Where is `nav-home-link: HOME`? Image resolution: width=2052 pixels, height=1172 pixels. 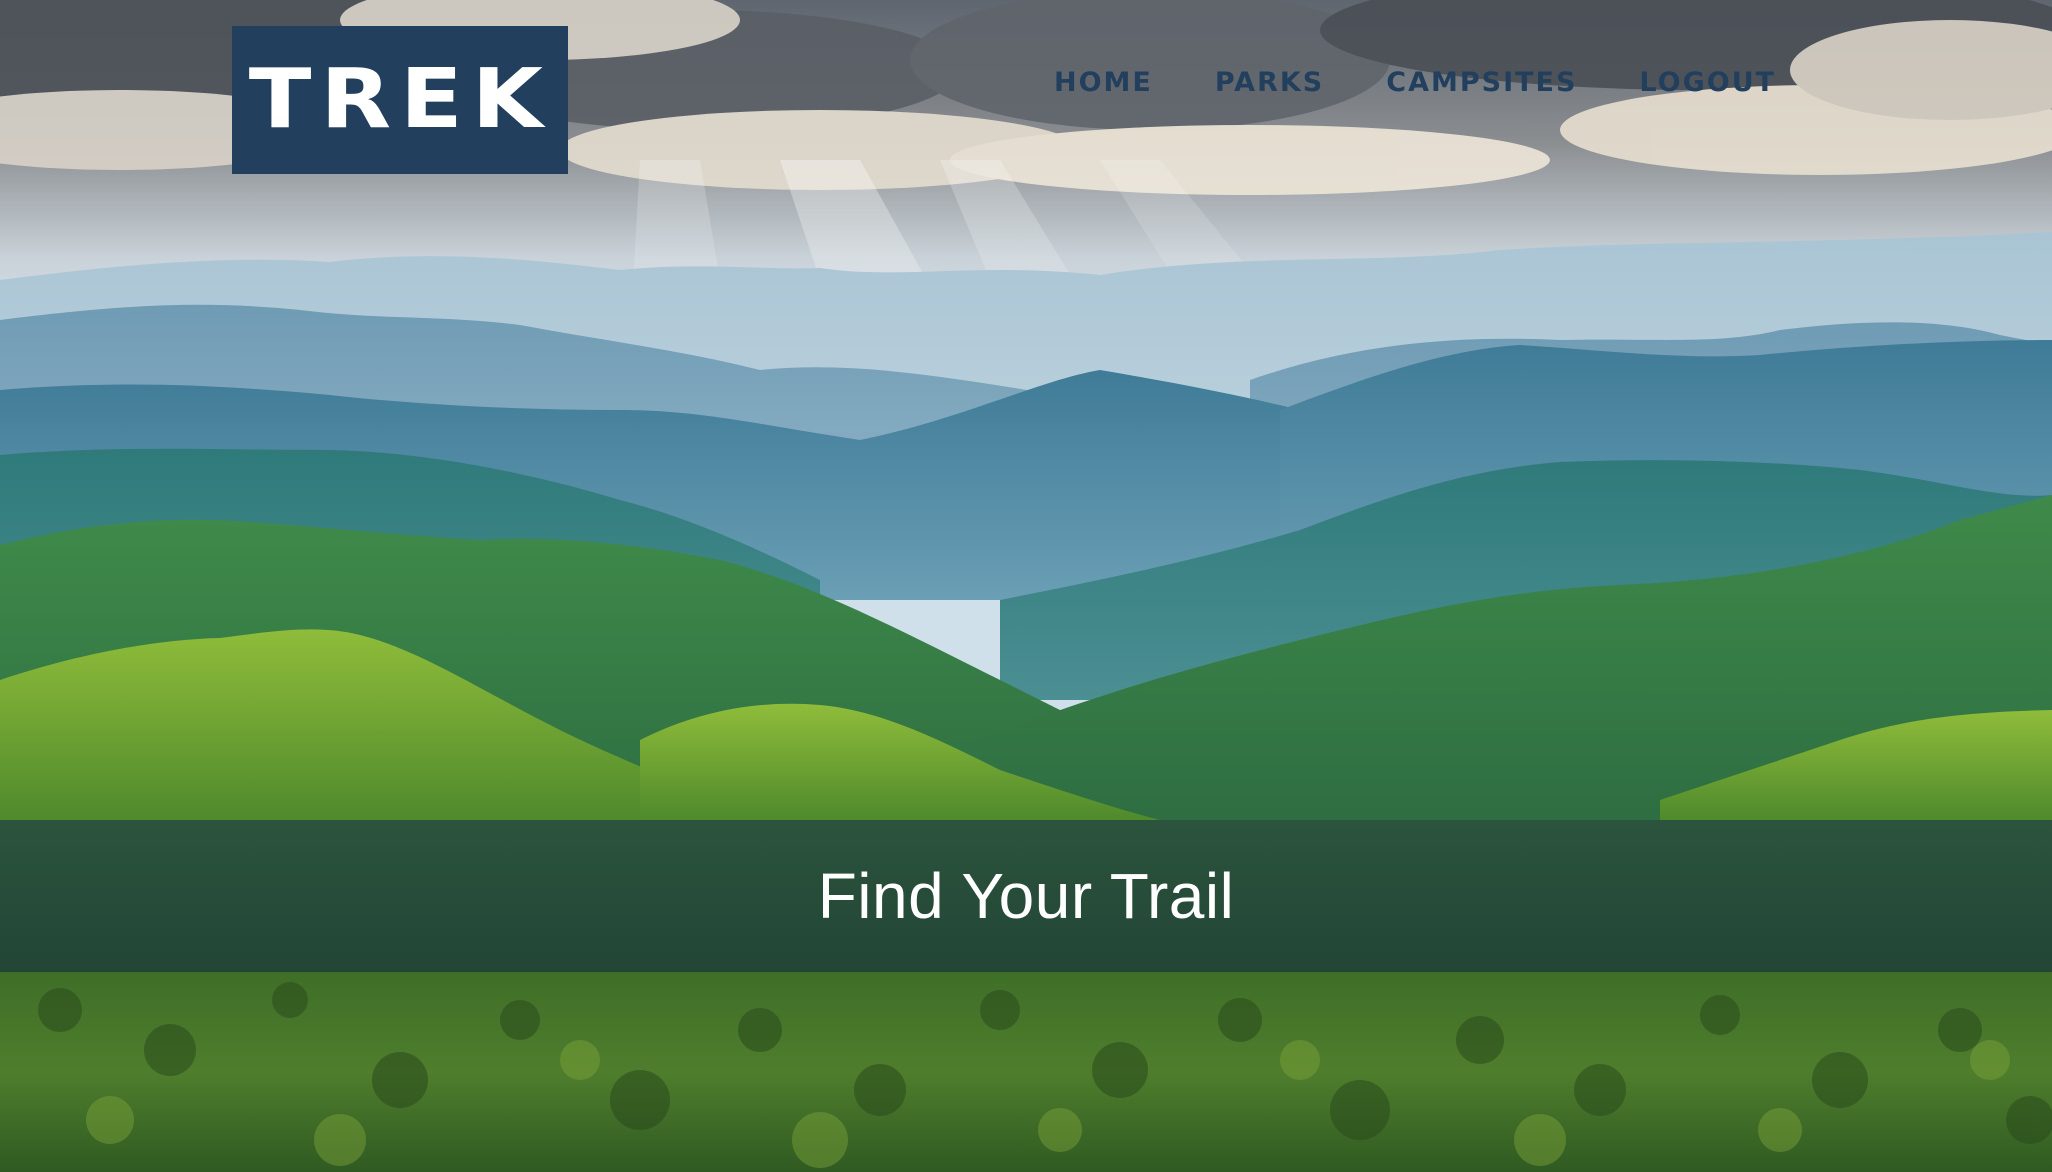
nav-home-link: HOME is located at coordinates (1103, 82).